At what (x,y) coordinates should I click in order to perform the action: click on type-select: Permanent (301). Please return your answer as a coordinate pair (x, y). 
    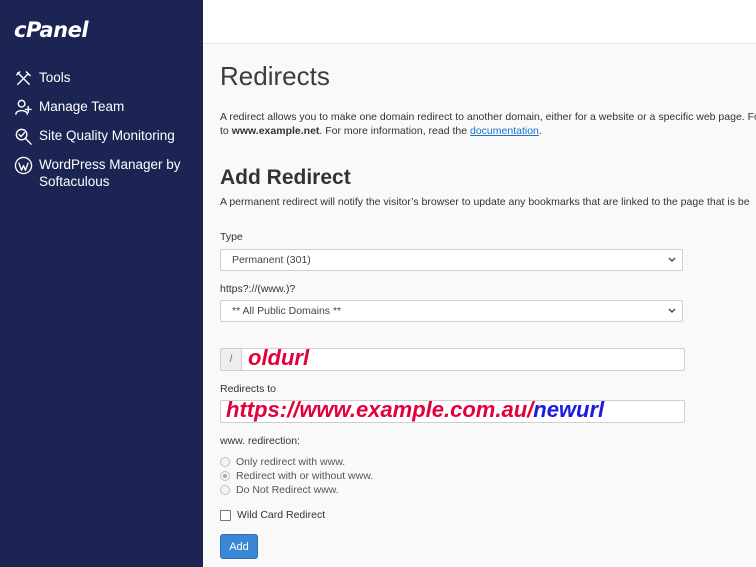
    Looking at the image, I should click on (451, 260).